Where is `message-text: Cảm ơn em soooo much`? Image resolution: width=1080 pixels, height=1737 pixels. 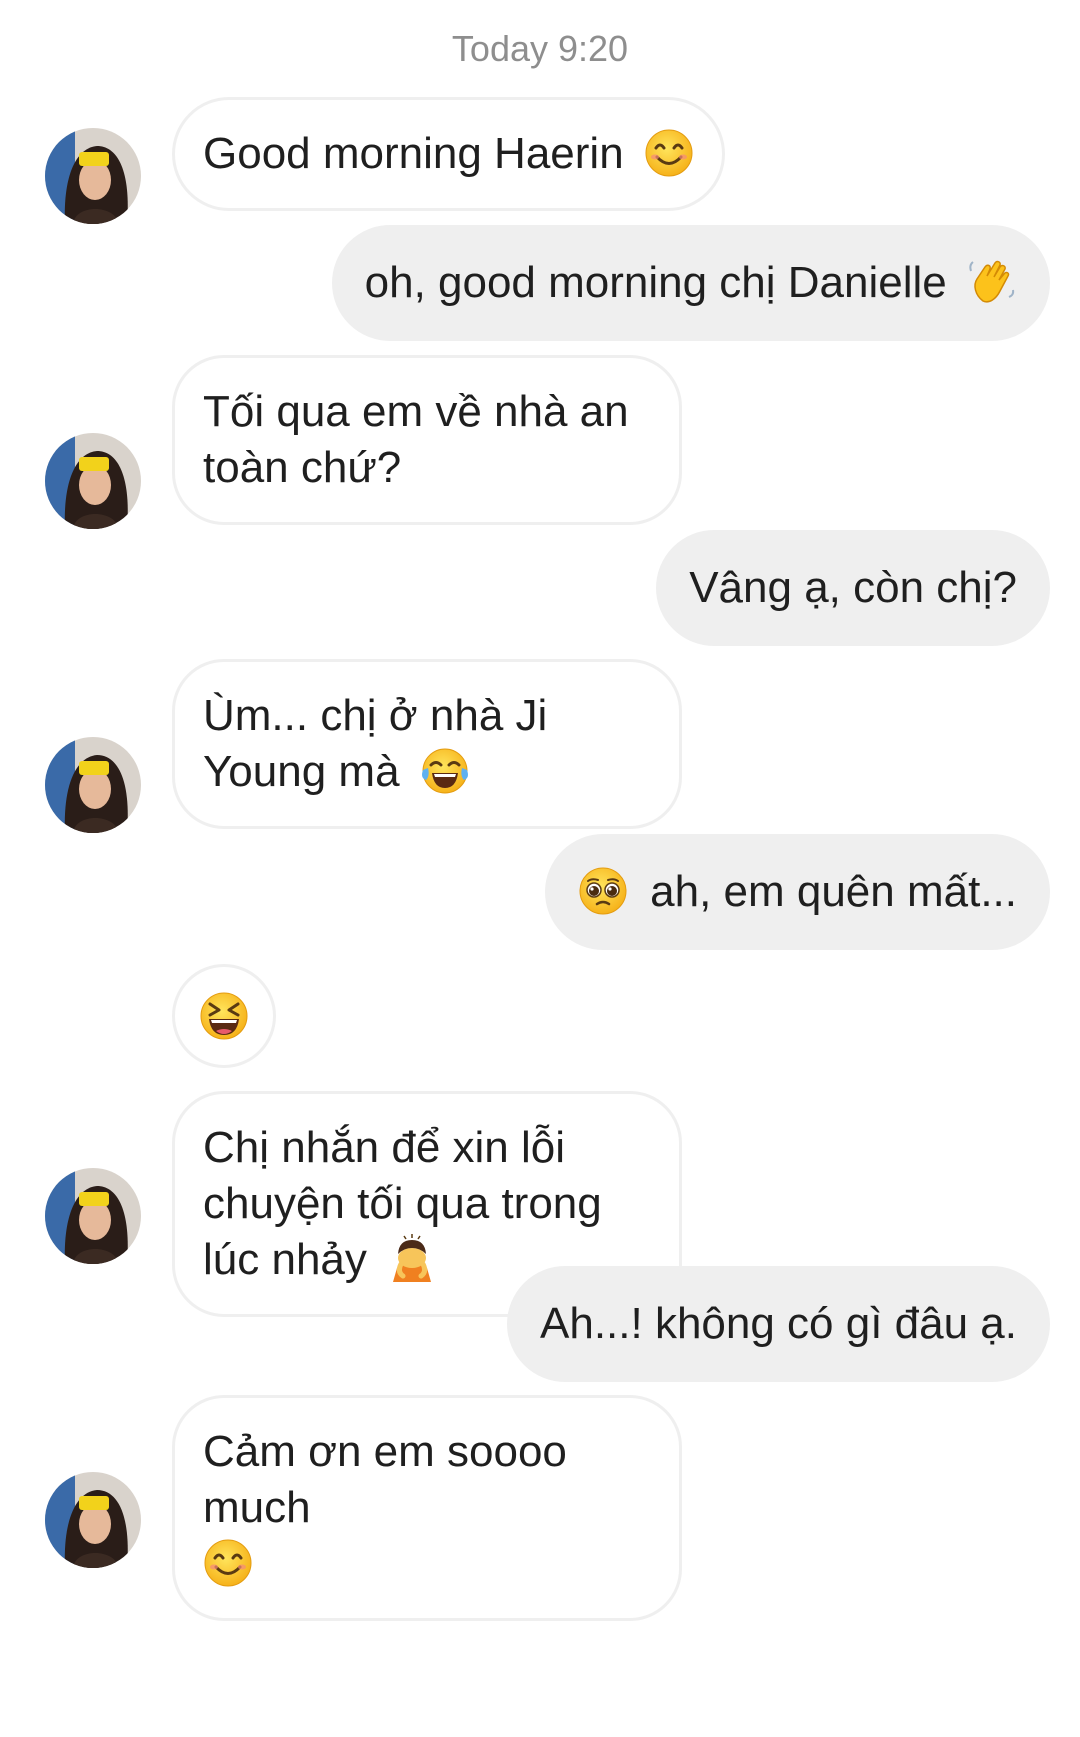 message-text: Cảm ơn em soooo much is located at coordinates (385, 1479).